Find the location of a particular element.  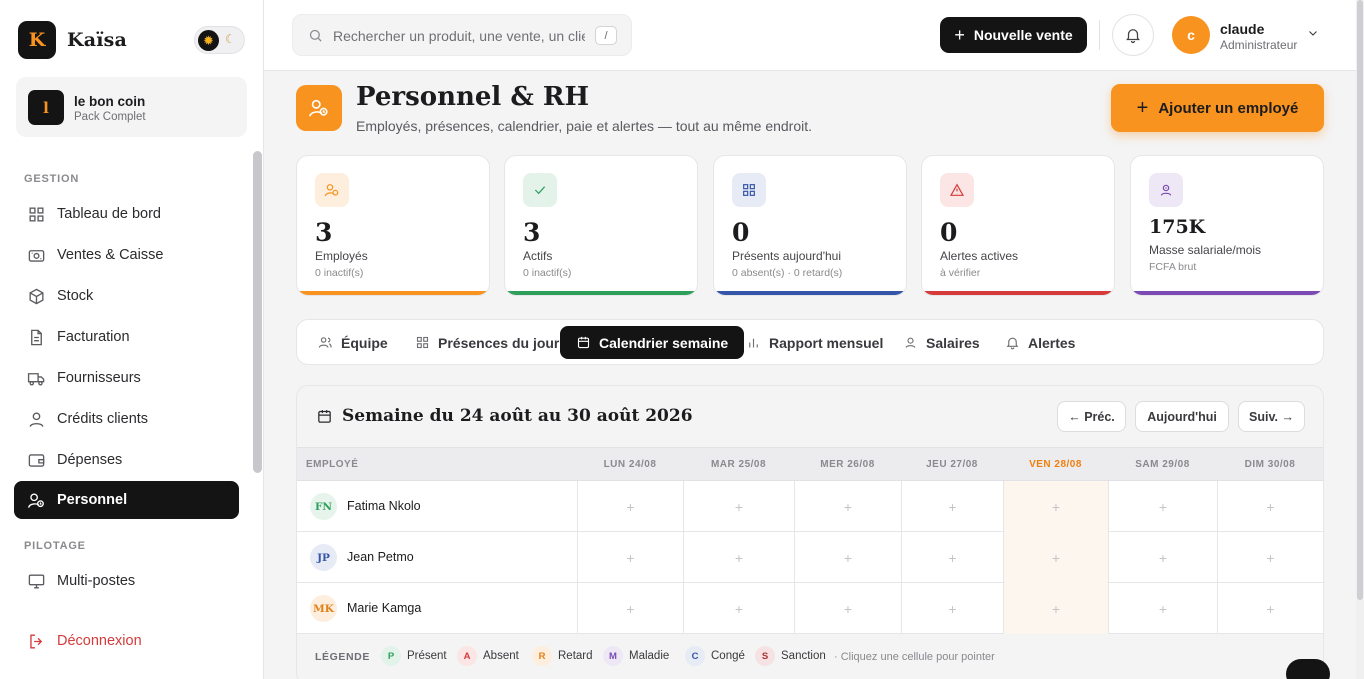

floating-action-button is located at coordinates (1308, 669).